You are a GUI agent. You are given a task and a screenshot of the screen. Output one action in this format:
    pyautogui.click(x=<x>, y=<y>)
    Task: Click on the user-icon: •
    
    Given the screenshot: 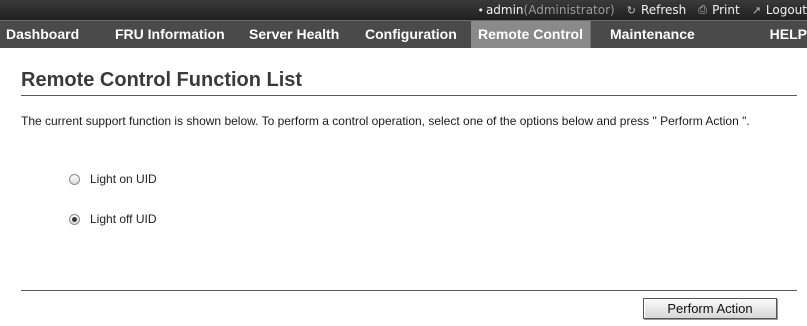 What is the action you would take?
    pyautogui.click(x=480, y=10)
    